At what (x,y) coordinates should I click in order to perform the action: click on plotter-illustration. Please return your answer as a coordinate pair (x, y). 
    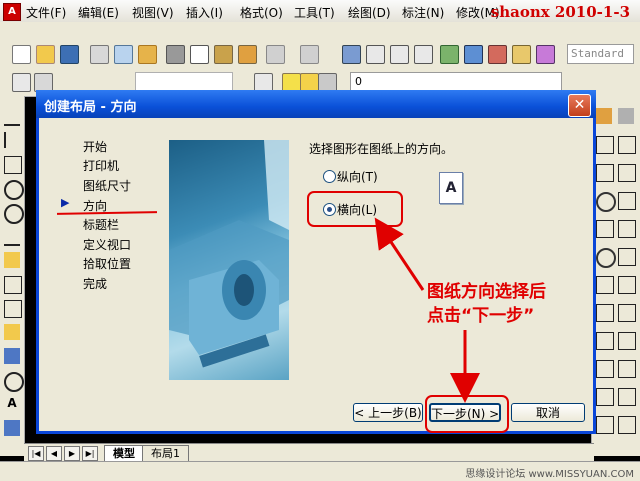
    Looking at the image, I should click on (229, 254).